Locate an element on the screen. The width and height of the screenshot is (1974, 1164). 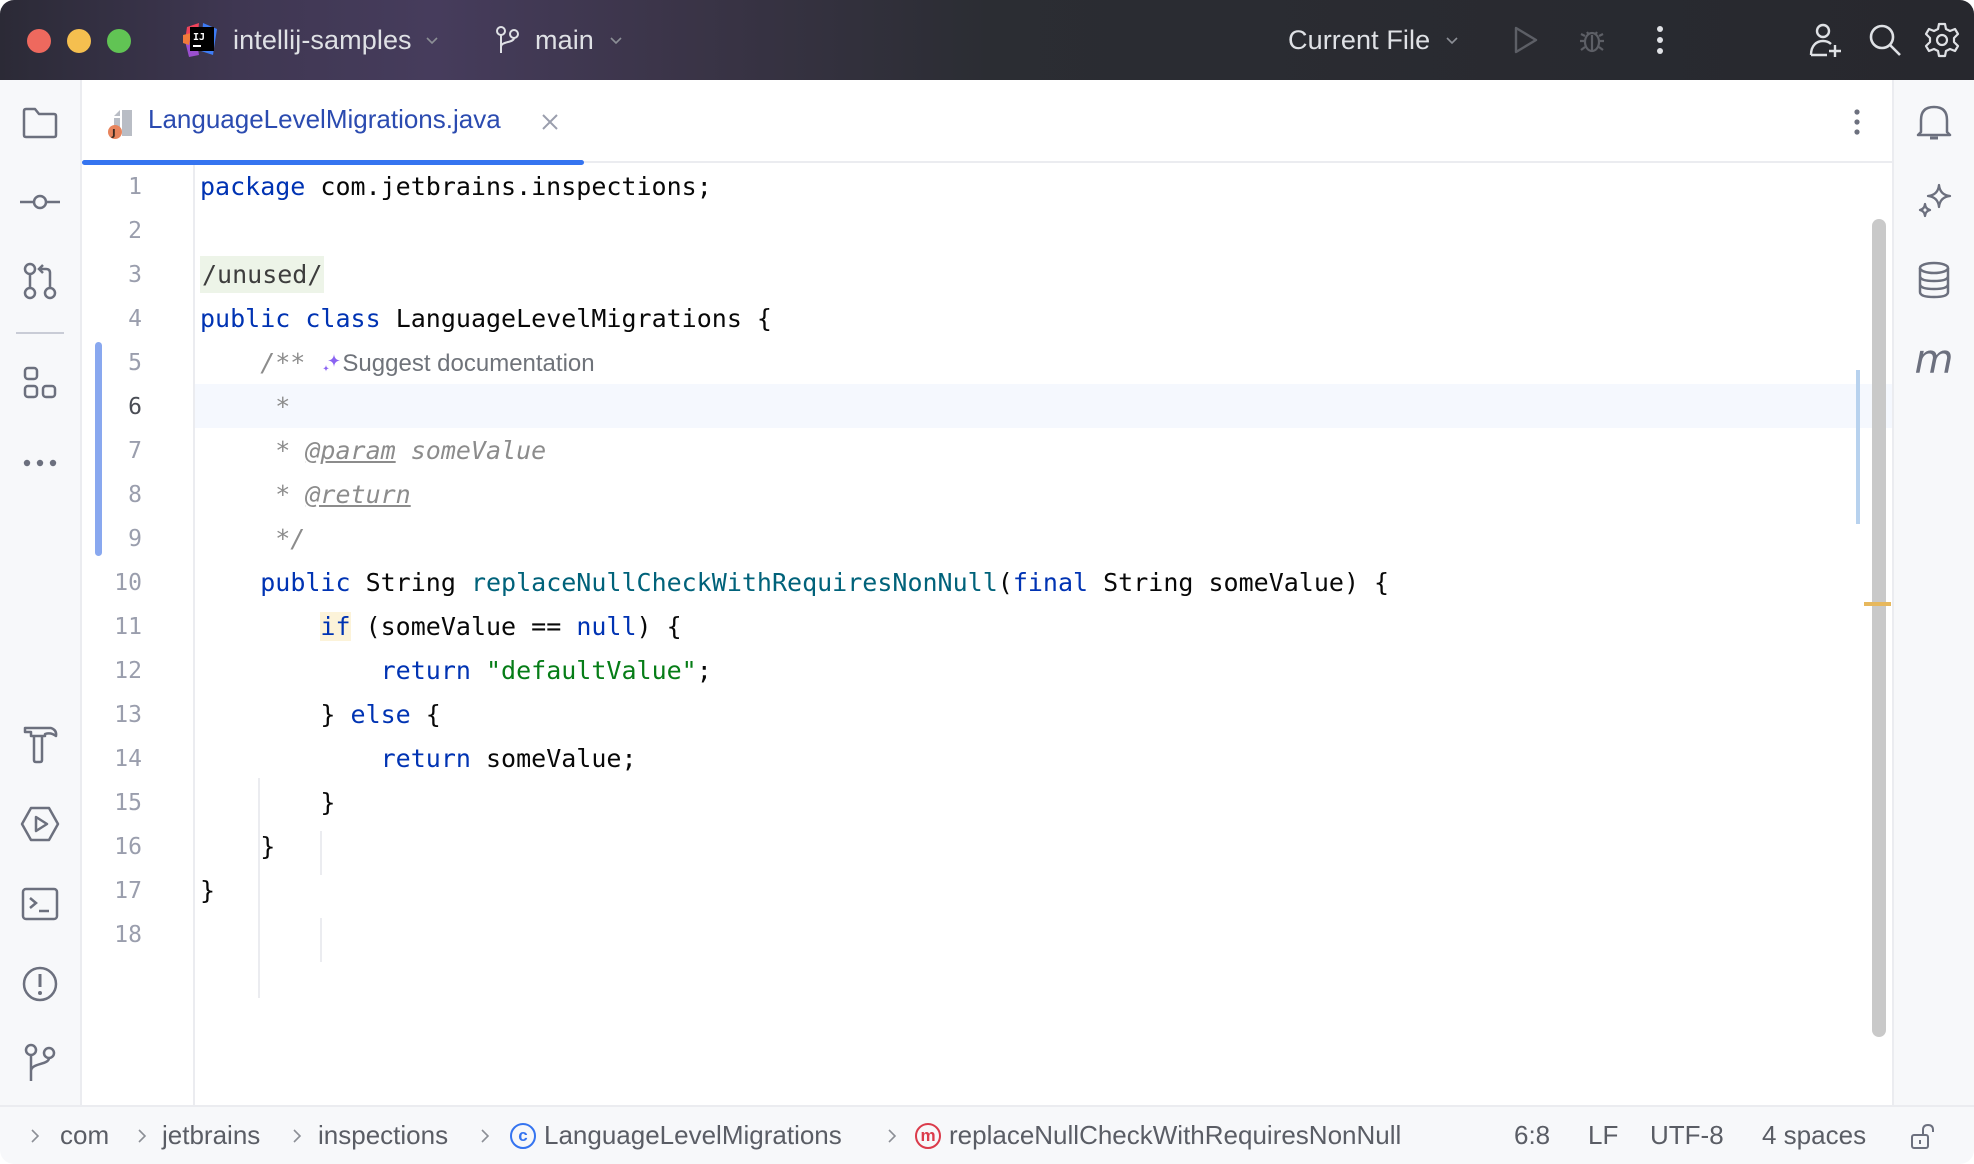
class-icon: c is located at coordinates (523, 1135).